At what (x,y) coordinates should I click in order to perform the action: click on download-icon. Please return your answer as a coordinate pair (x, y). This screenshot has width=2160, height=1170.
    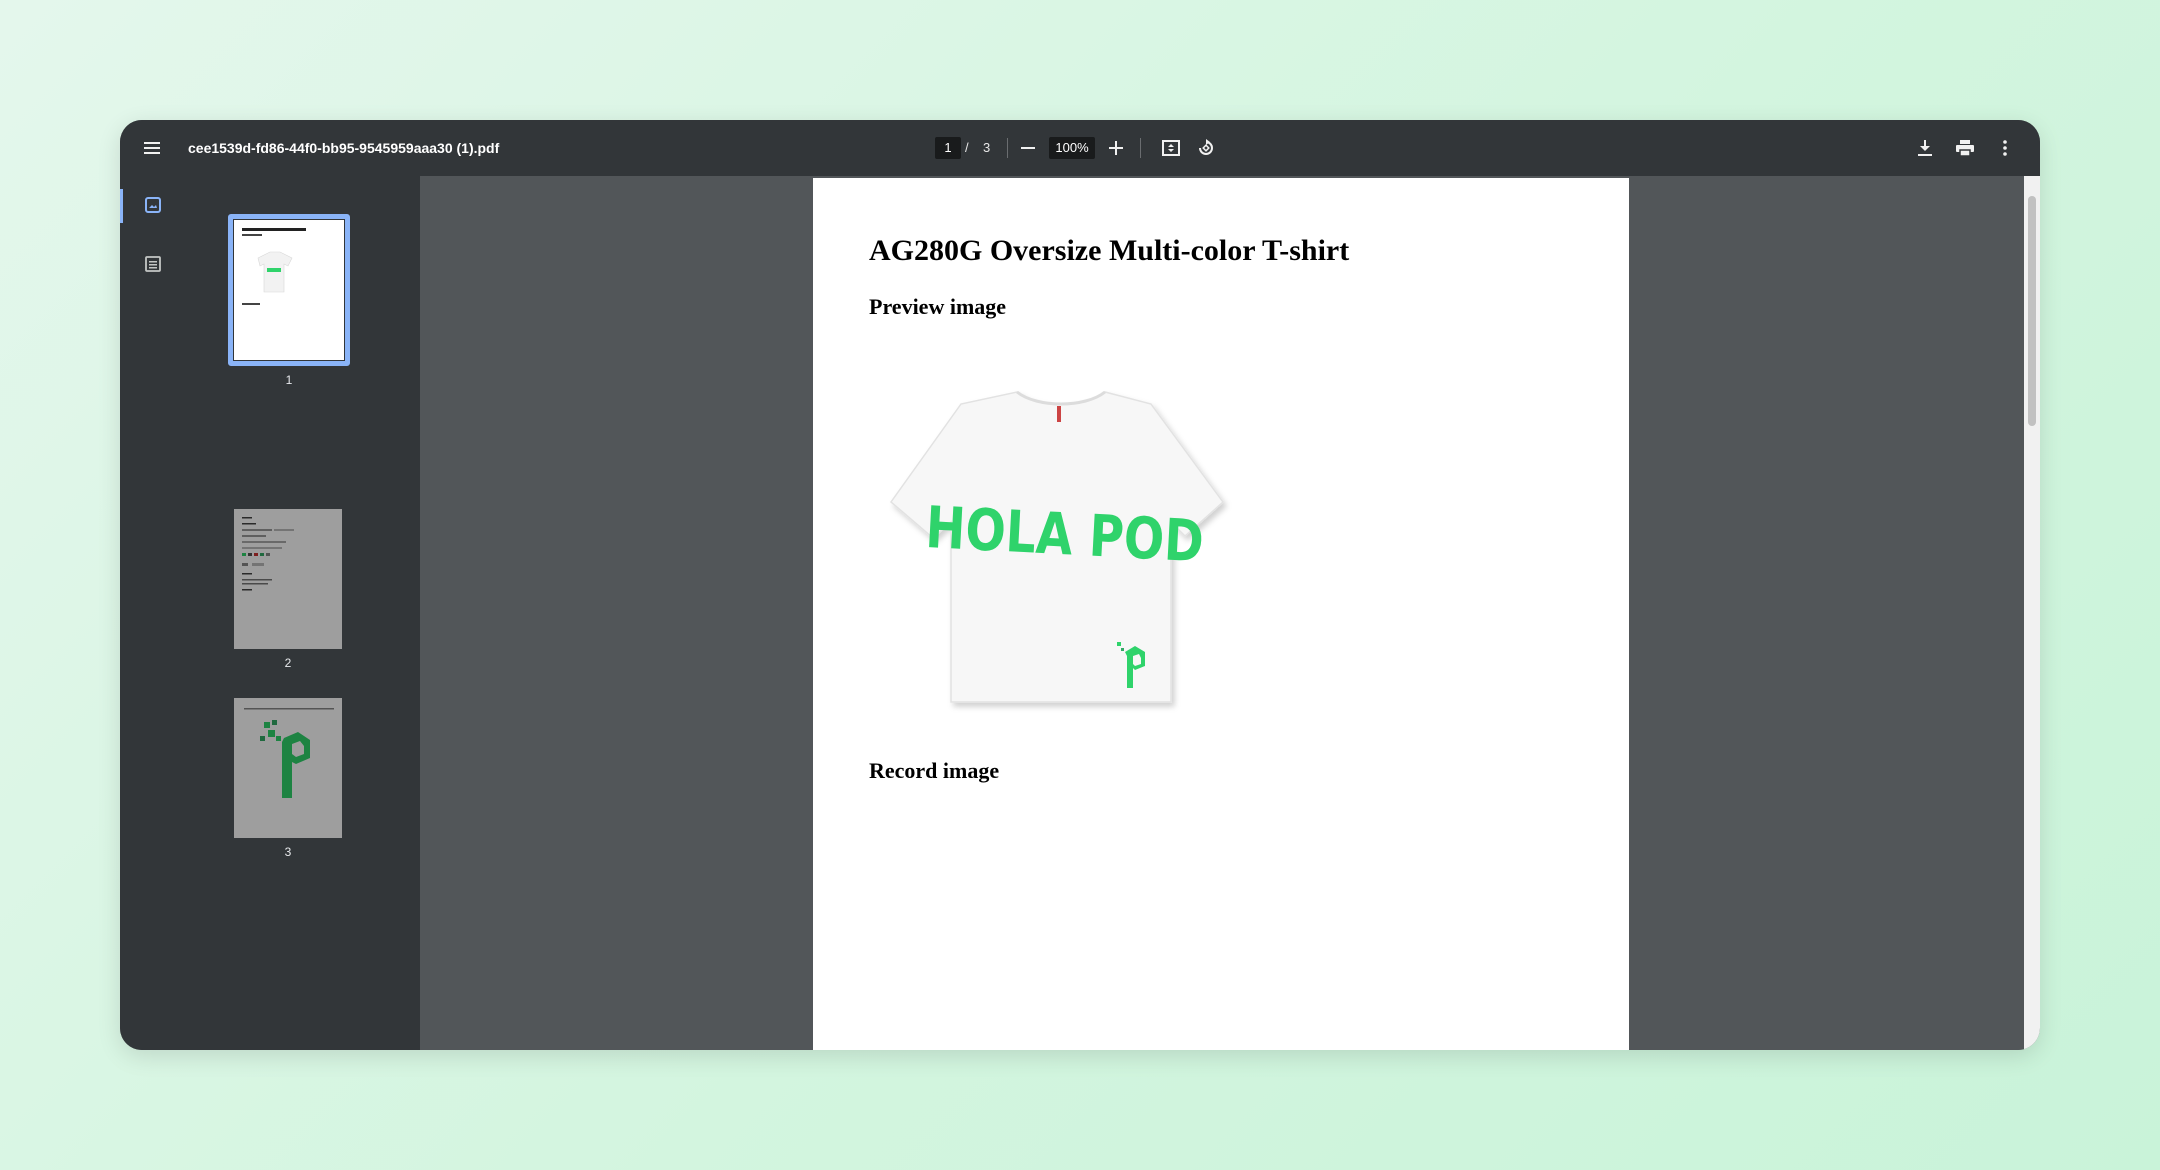
    Looking at the image, I should click on (1925, 148).